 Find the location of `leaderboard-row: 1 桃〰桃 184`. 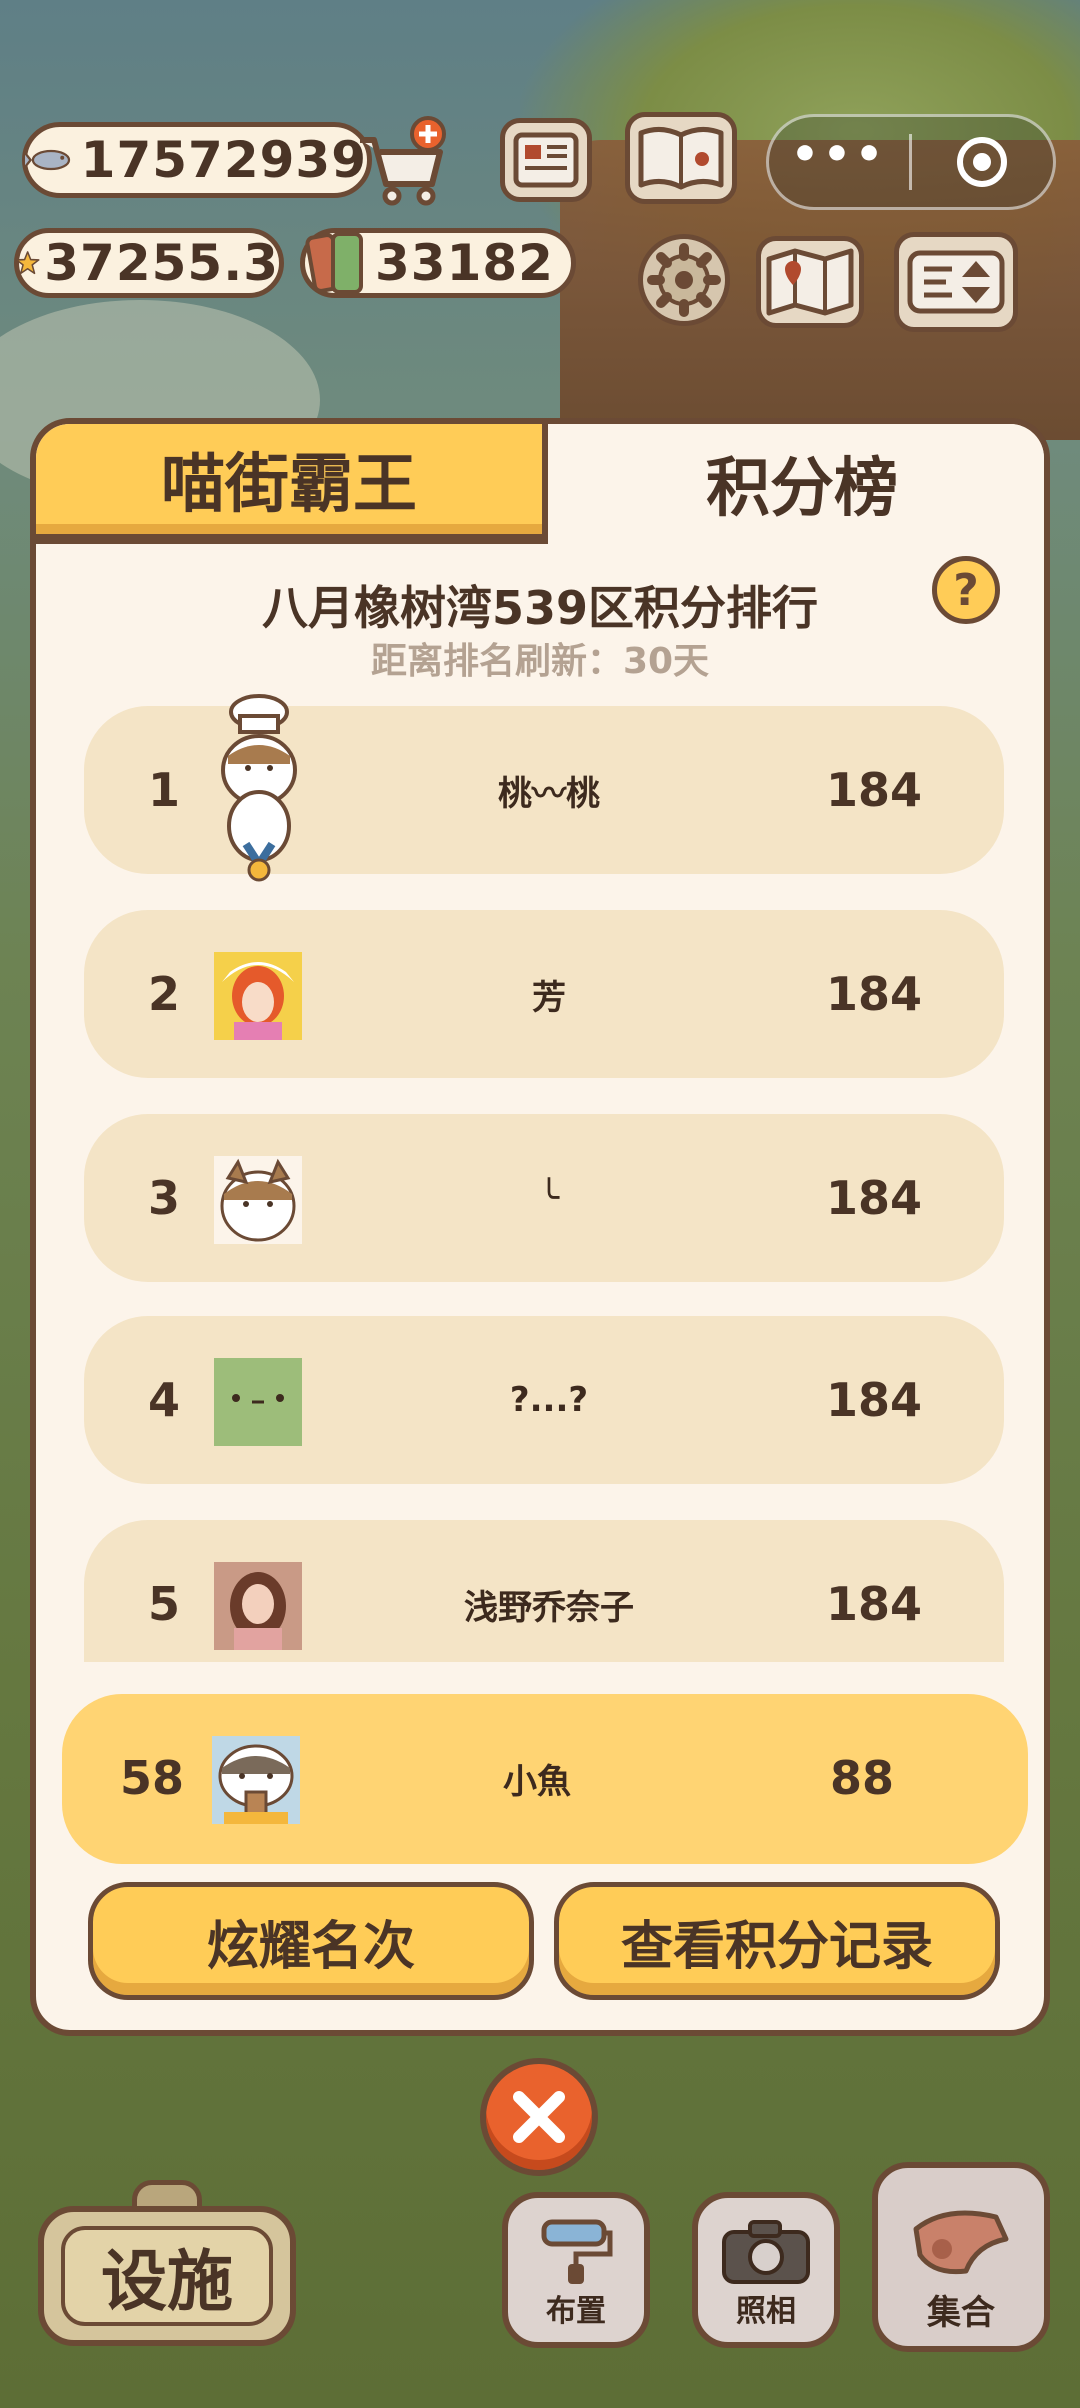

leaderboard-row: 1 桃〰桃 184 is located at coordinates (544, 788).